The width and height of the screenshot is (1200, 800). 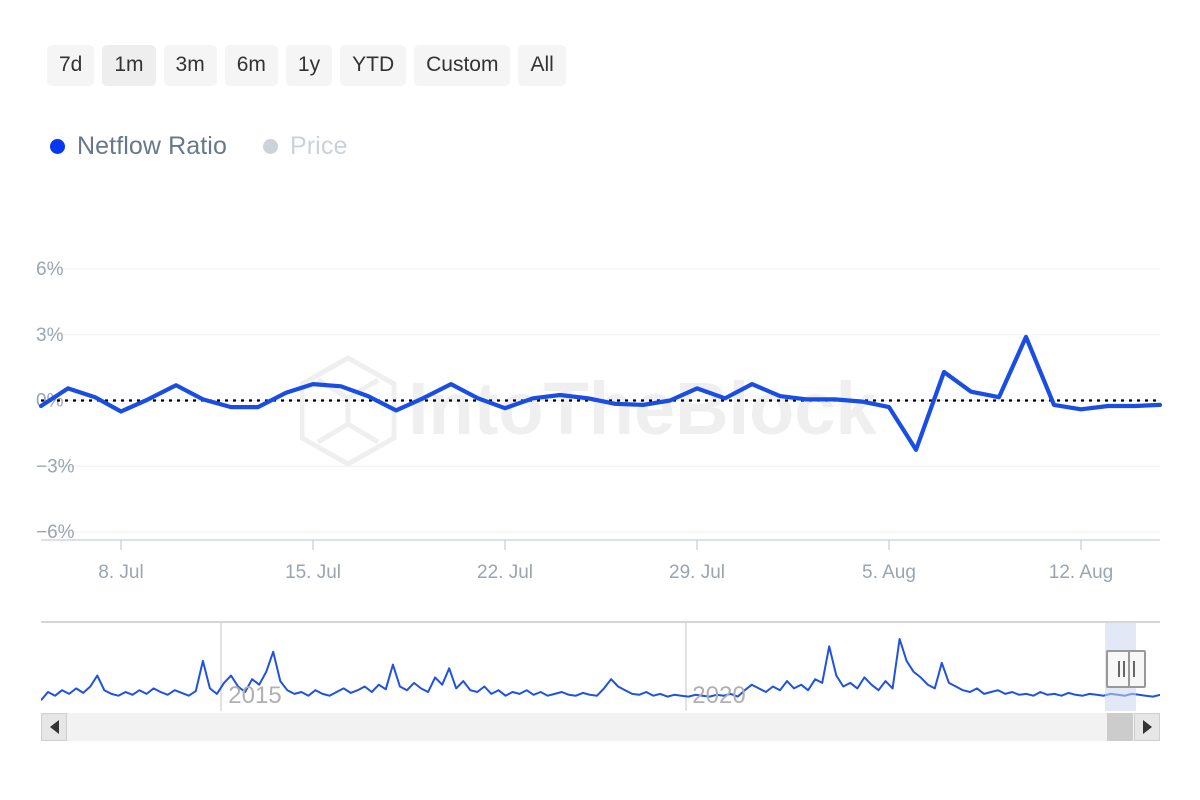 I want to click on x-axis-tick-label: 22. Jul, so click(x=505, y=572).